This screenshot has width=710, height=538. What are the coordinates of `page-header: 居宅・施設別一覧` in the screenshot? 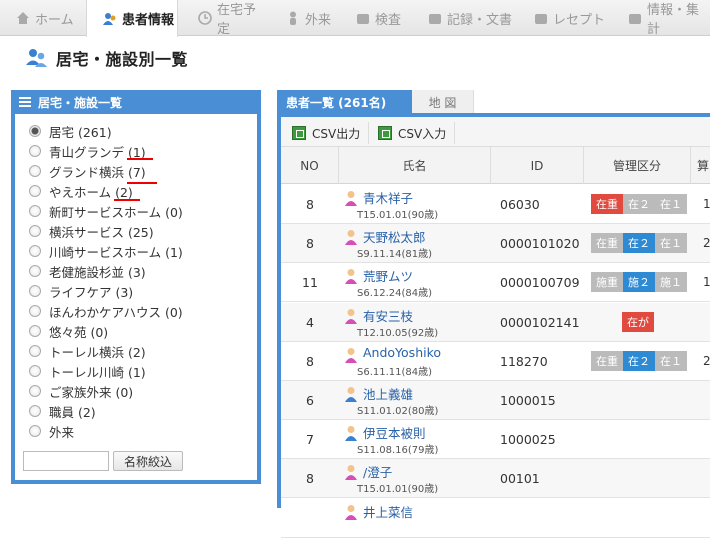 It's located at (107, 58).